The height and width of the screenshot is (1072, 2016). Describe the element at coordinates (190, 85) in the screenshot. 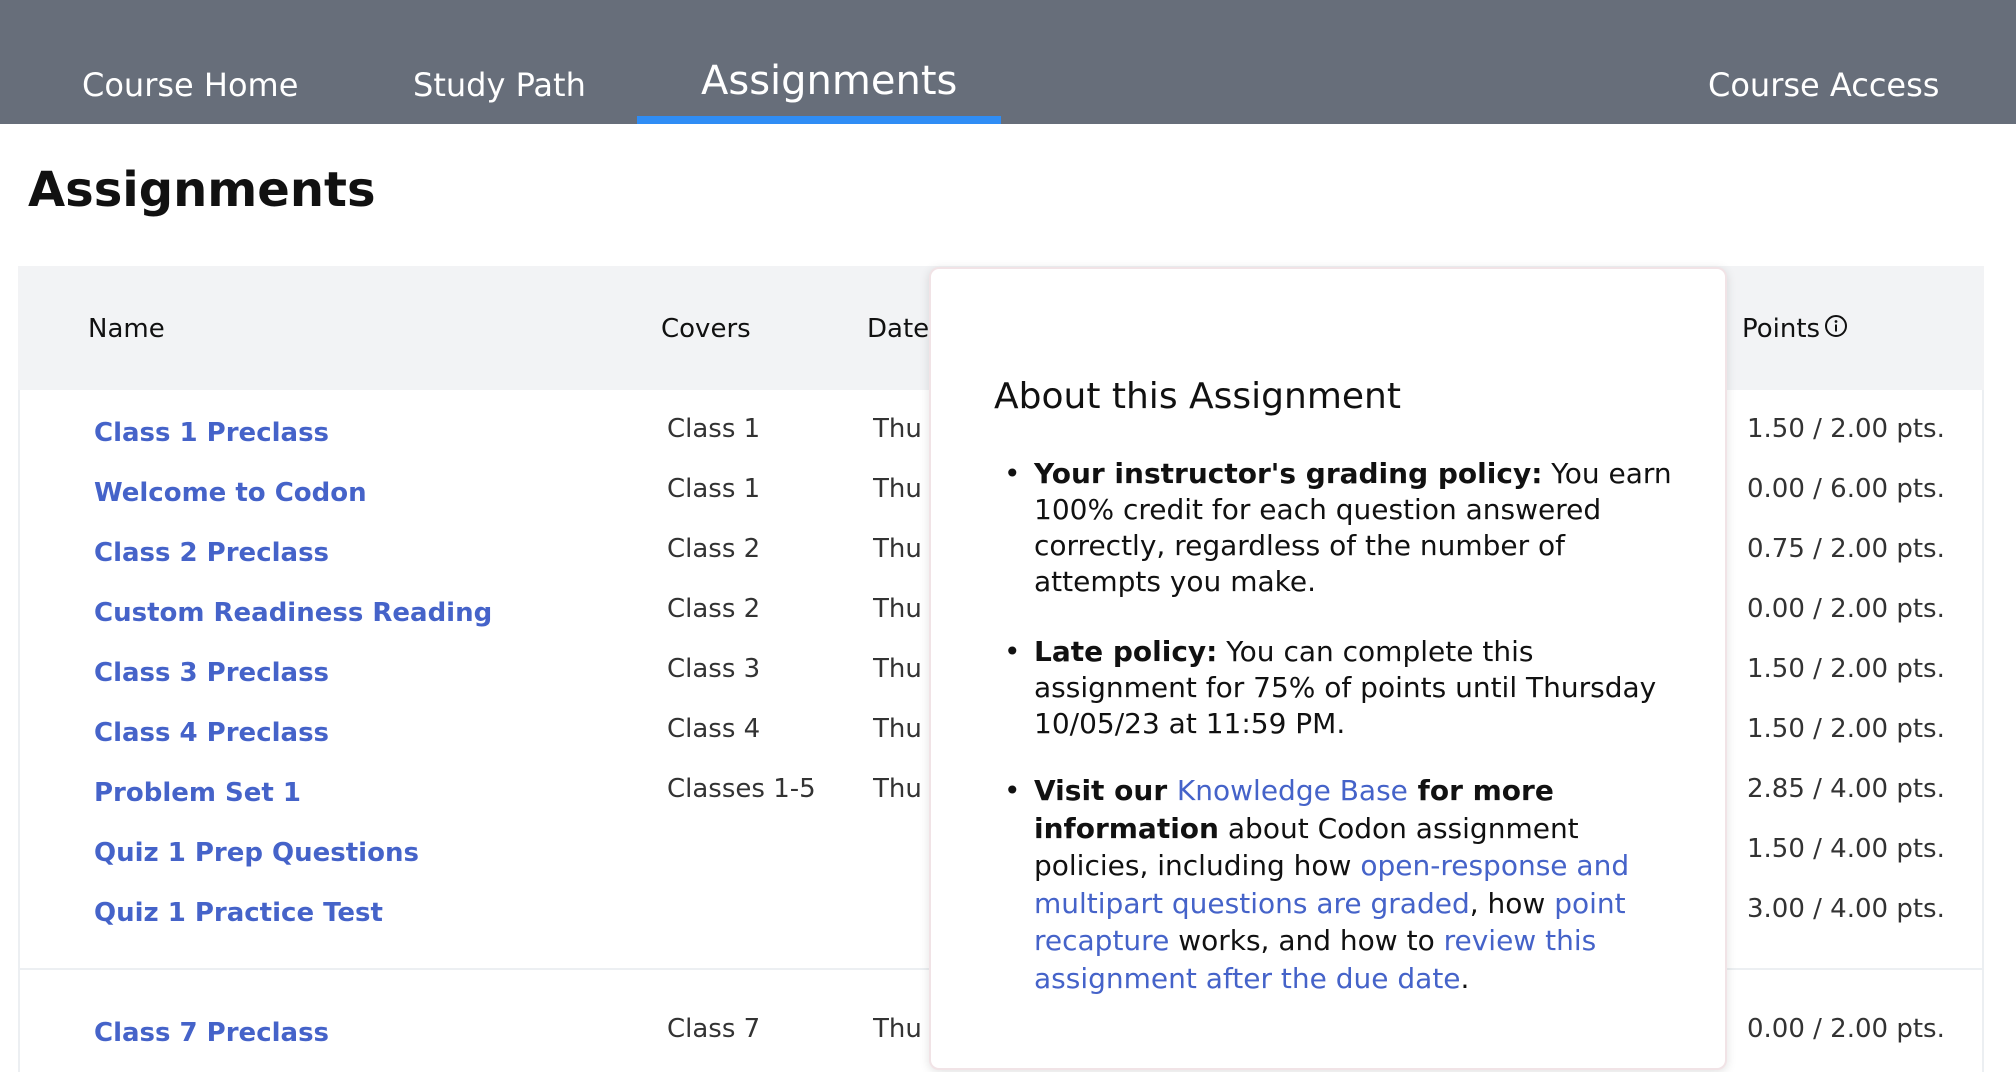

I see `tab-course-home: Course Home` at that location.